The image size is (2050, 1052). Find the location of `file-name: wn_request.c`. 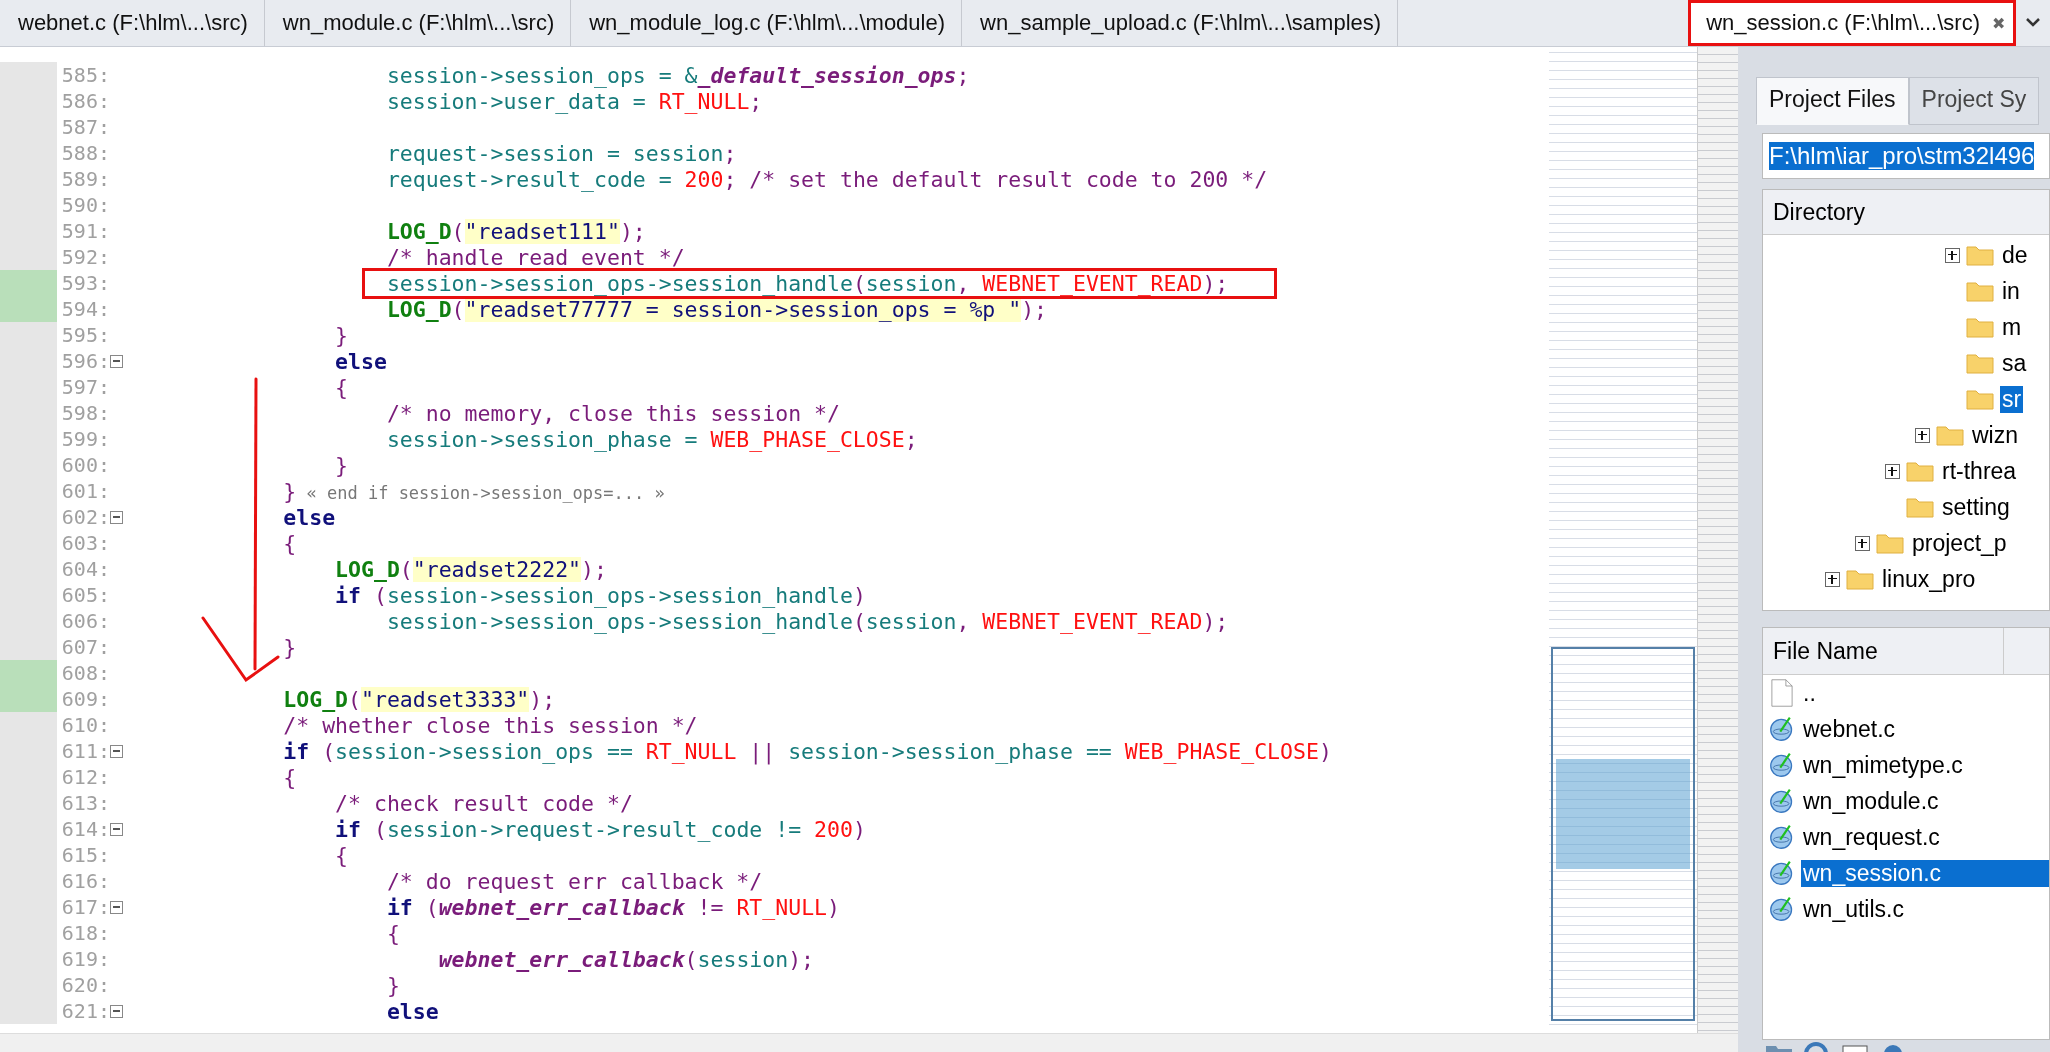

file-name: wn_request.c is located at coordinates (1925, 837).